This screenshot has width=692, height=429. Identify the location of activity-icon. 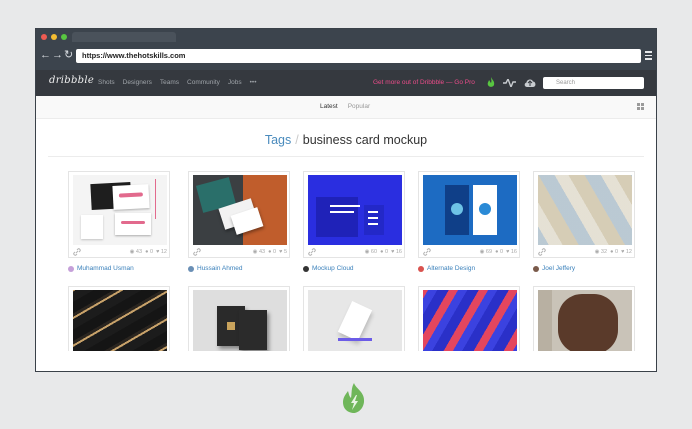
(509, 83).